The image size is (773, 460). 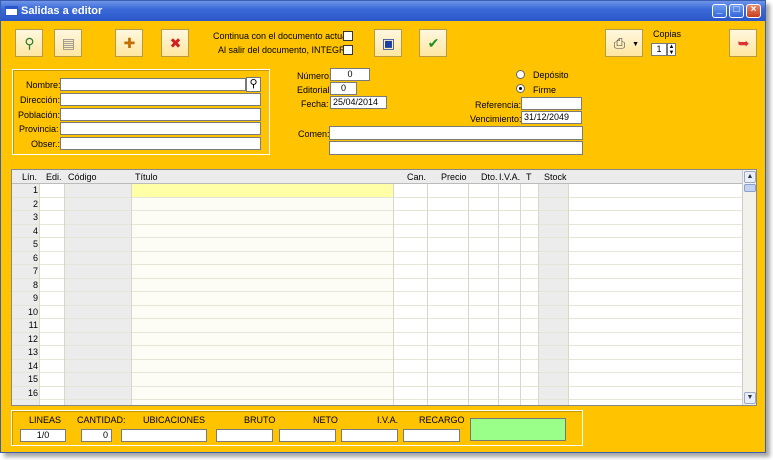 I want to click on print-button: ⎙ ▼, so click(x=624, y=43).